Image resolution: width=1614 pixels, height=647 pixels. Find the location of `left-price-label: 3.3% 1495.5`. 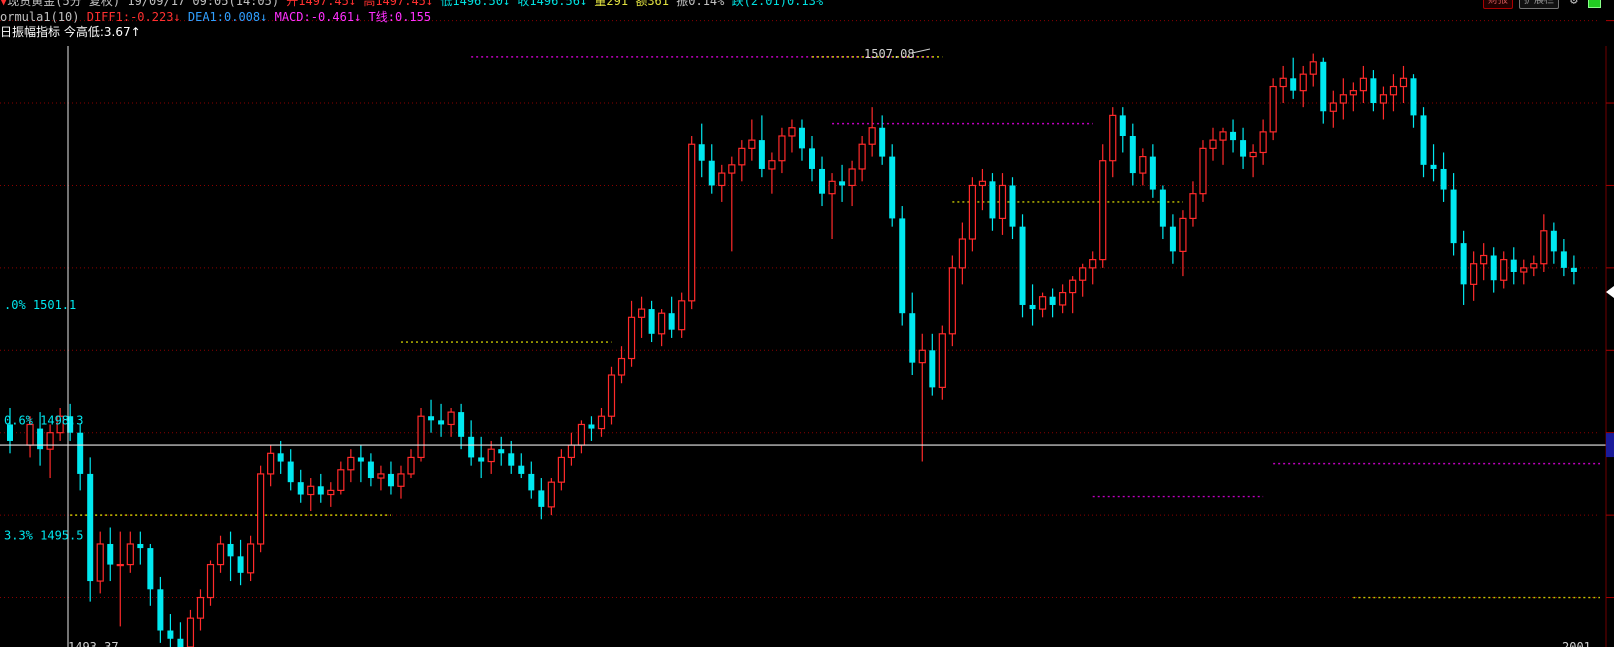

left-price-label: 3.3% 1495.5 is located at coordinates (43, 536).